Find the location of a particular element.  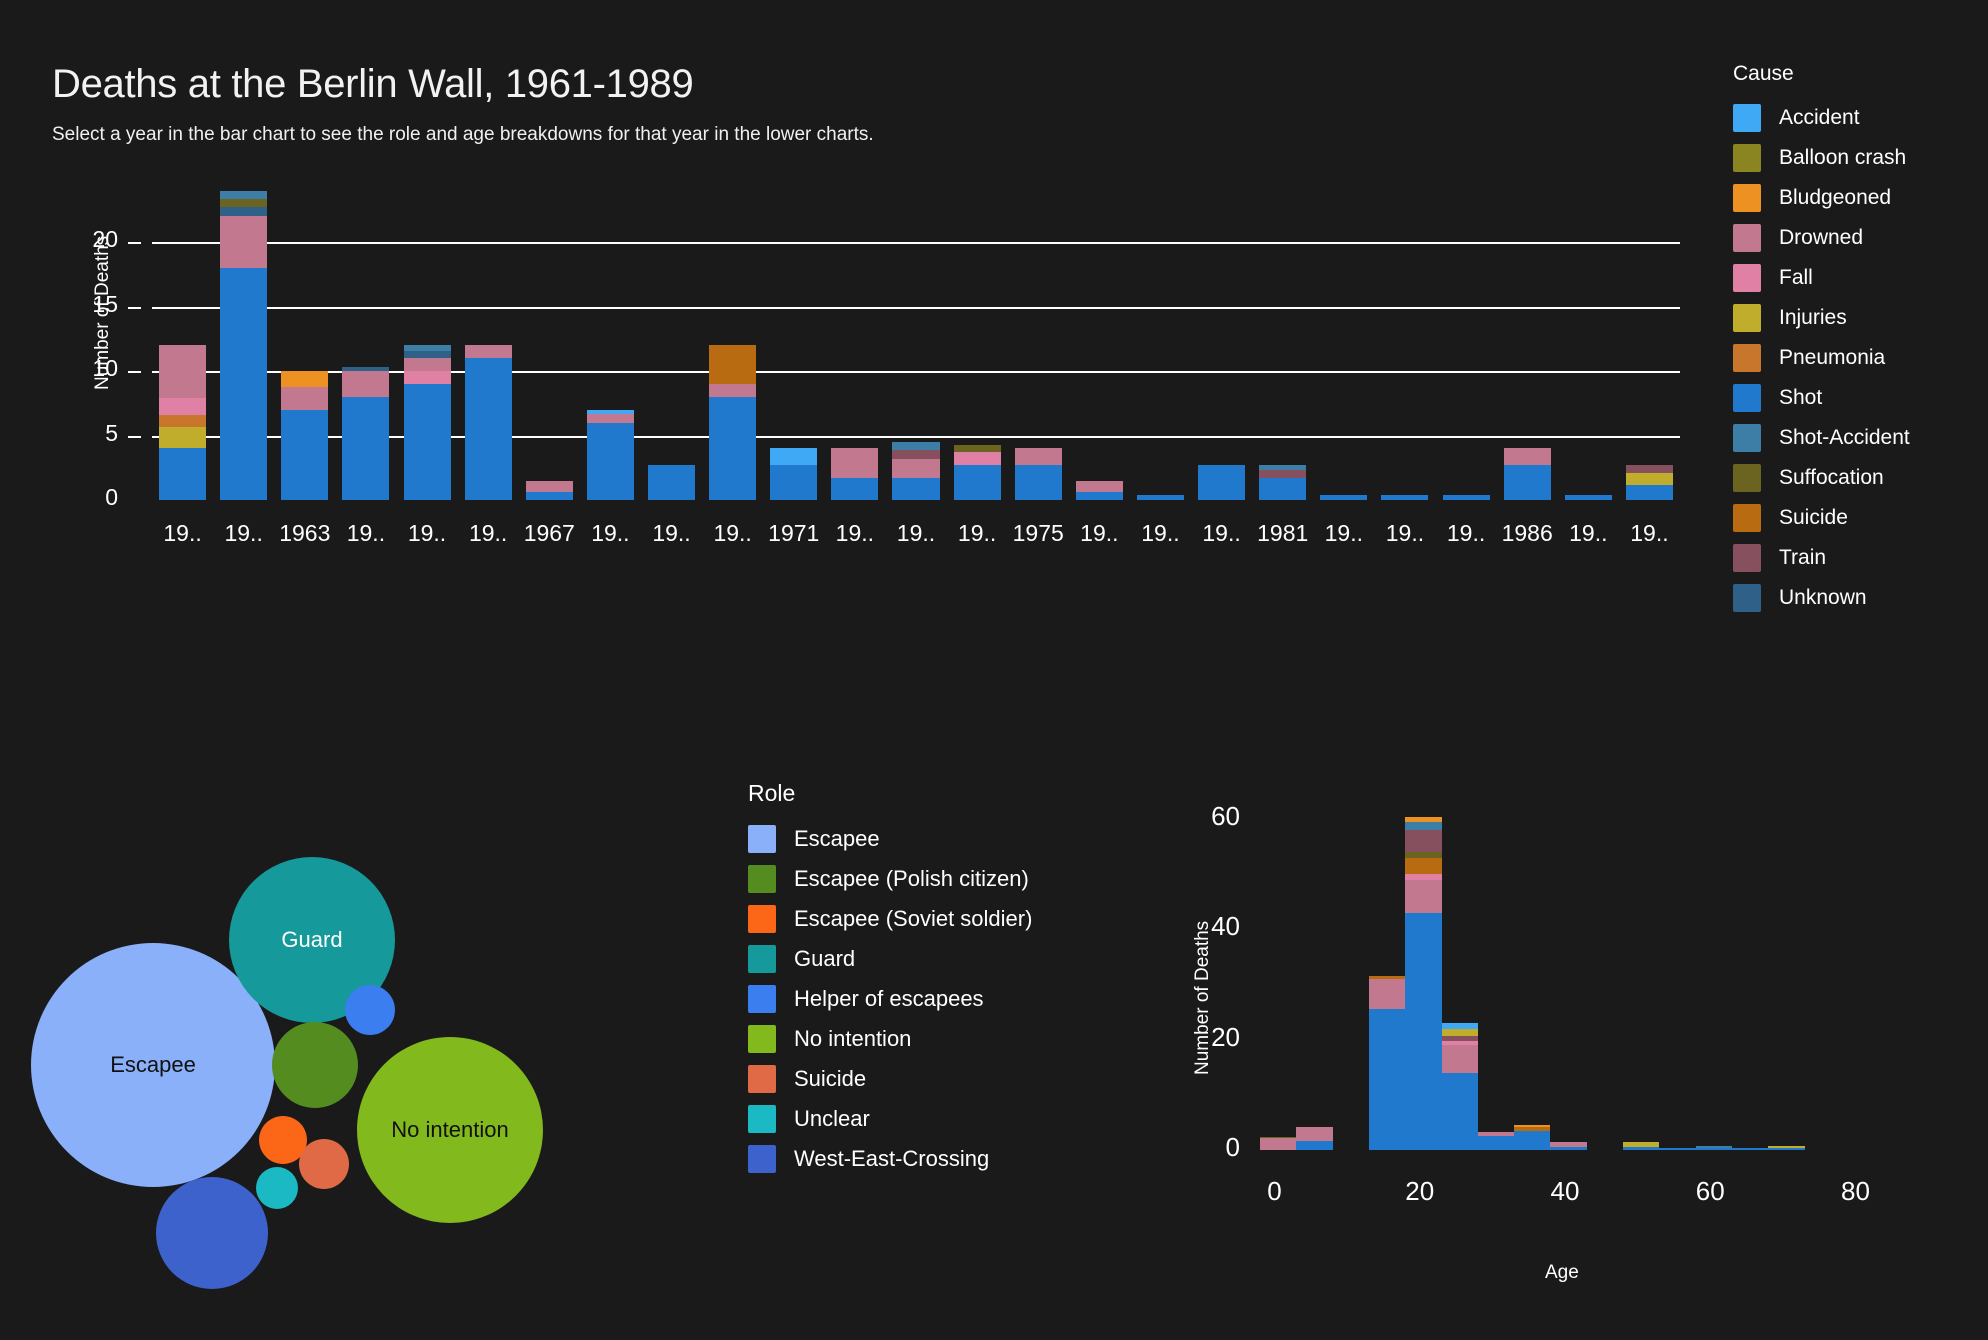

cause-legend-item: Suicide is located at coordinates (1853, 518).